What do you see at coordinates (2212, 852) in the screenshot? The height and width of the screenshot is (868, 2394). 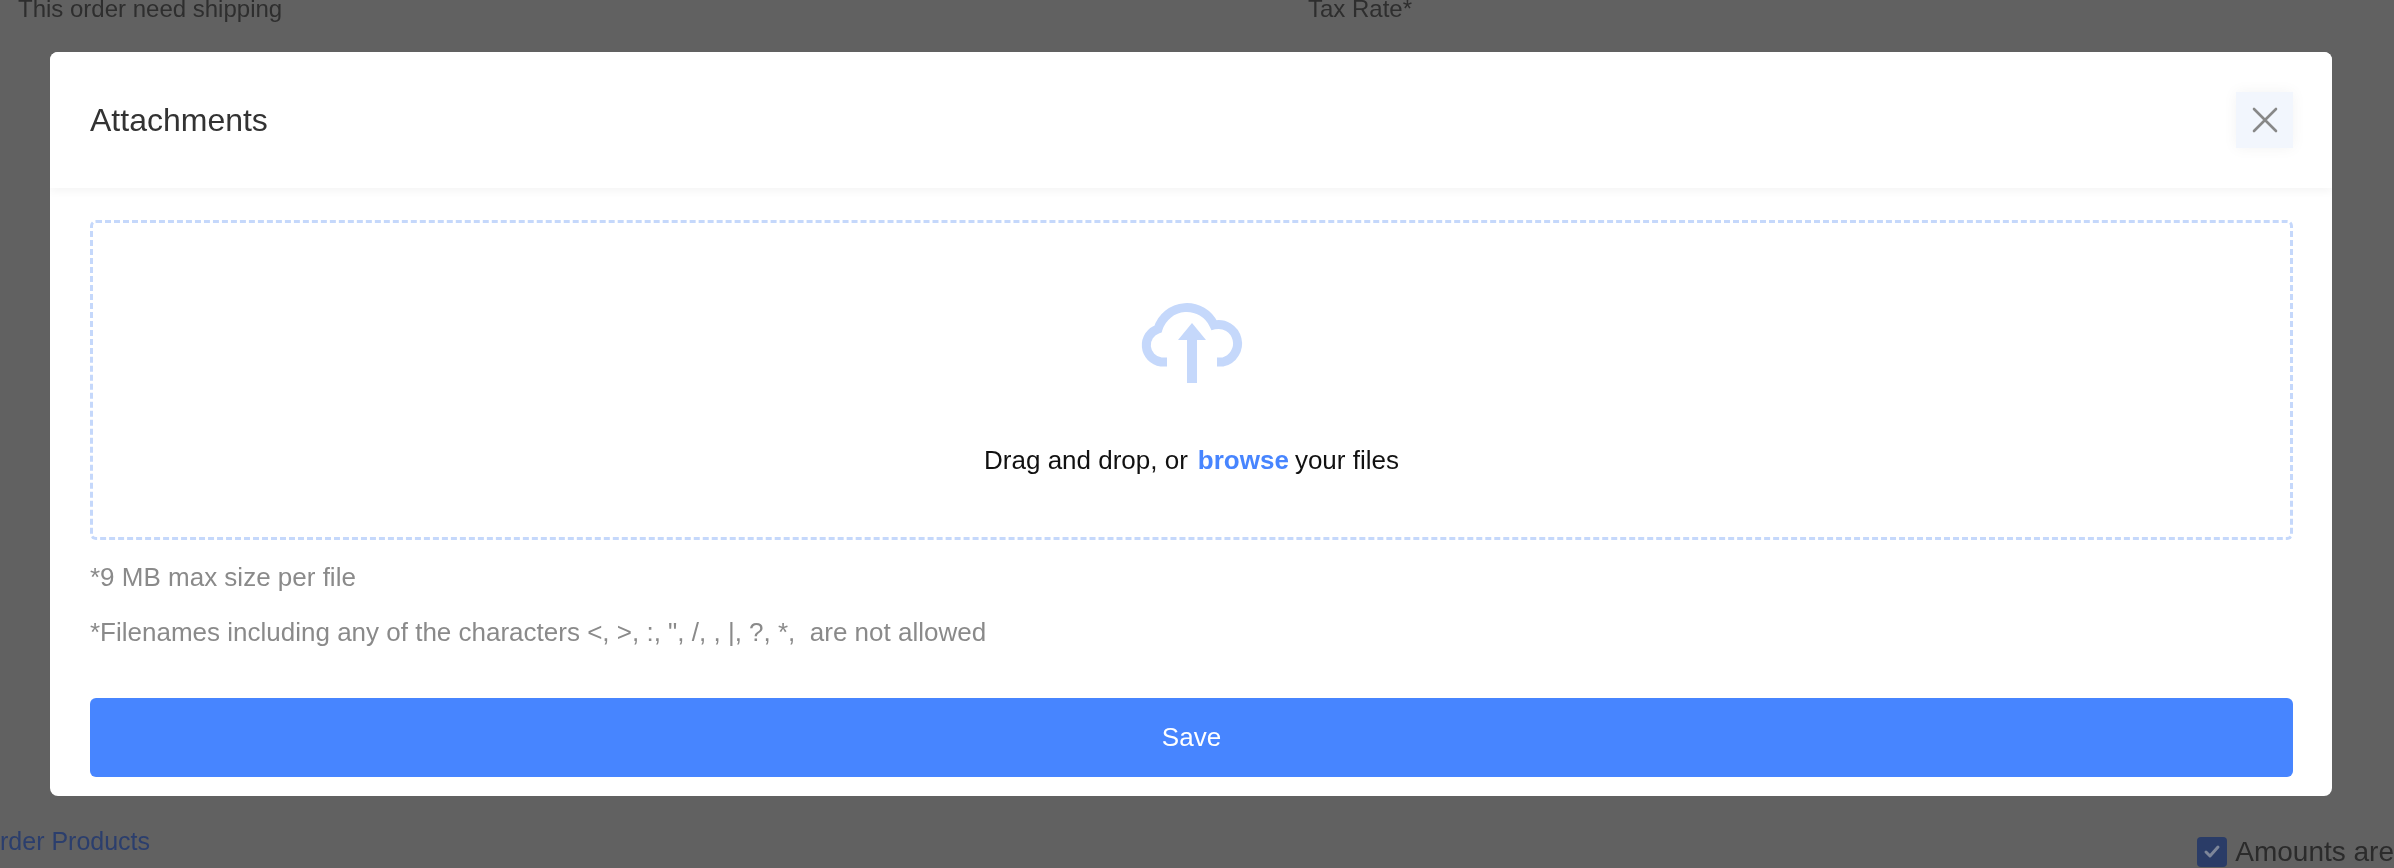 I see `checkbox` at bounding box center [2212, 852].